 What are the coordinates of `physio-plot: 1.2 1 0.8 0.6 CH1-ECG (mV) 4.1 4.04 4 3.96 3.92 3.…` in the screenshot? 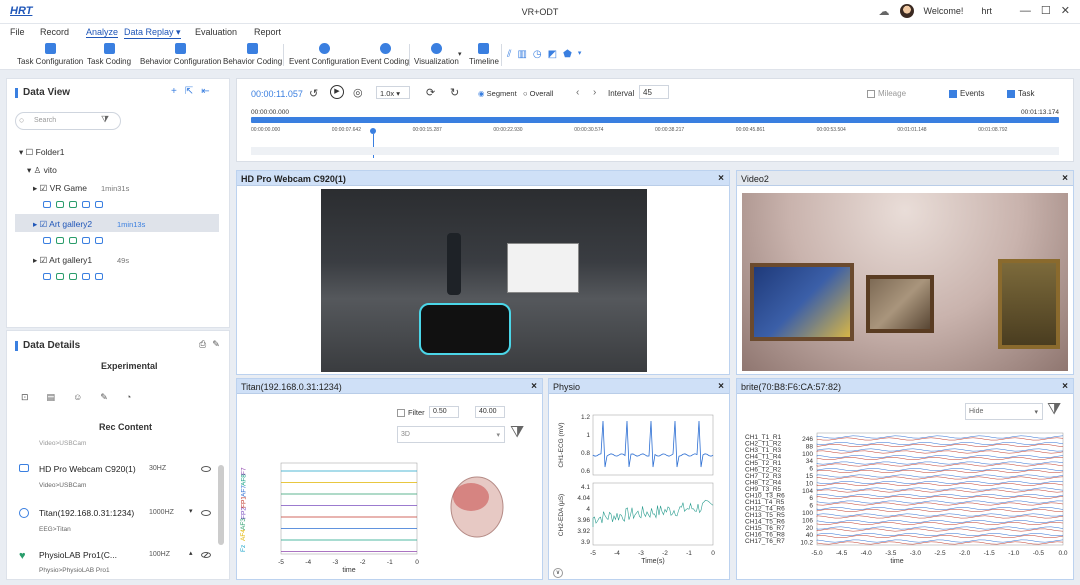 It's located at (636, 489).